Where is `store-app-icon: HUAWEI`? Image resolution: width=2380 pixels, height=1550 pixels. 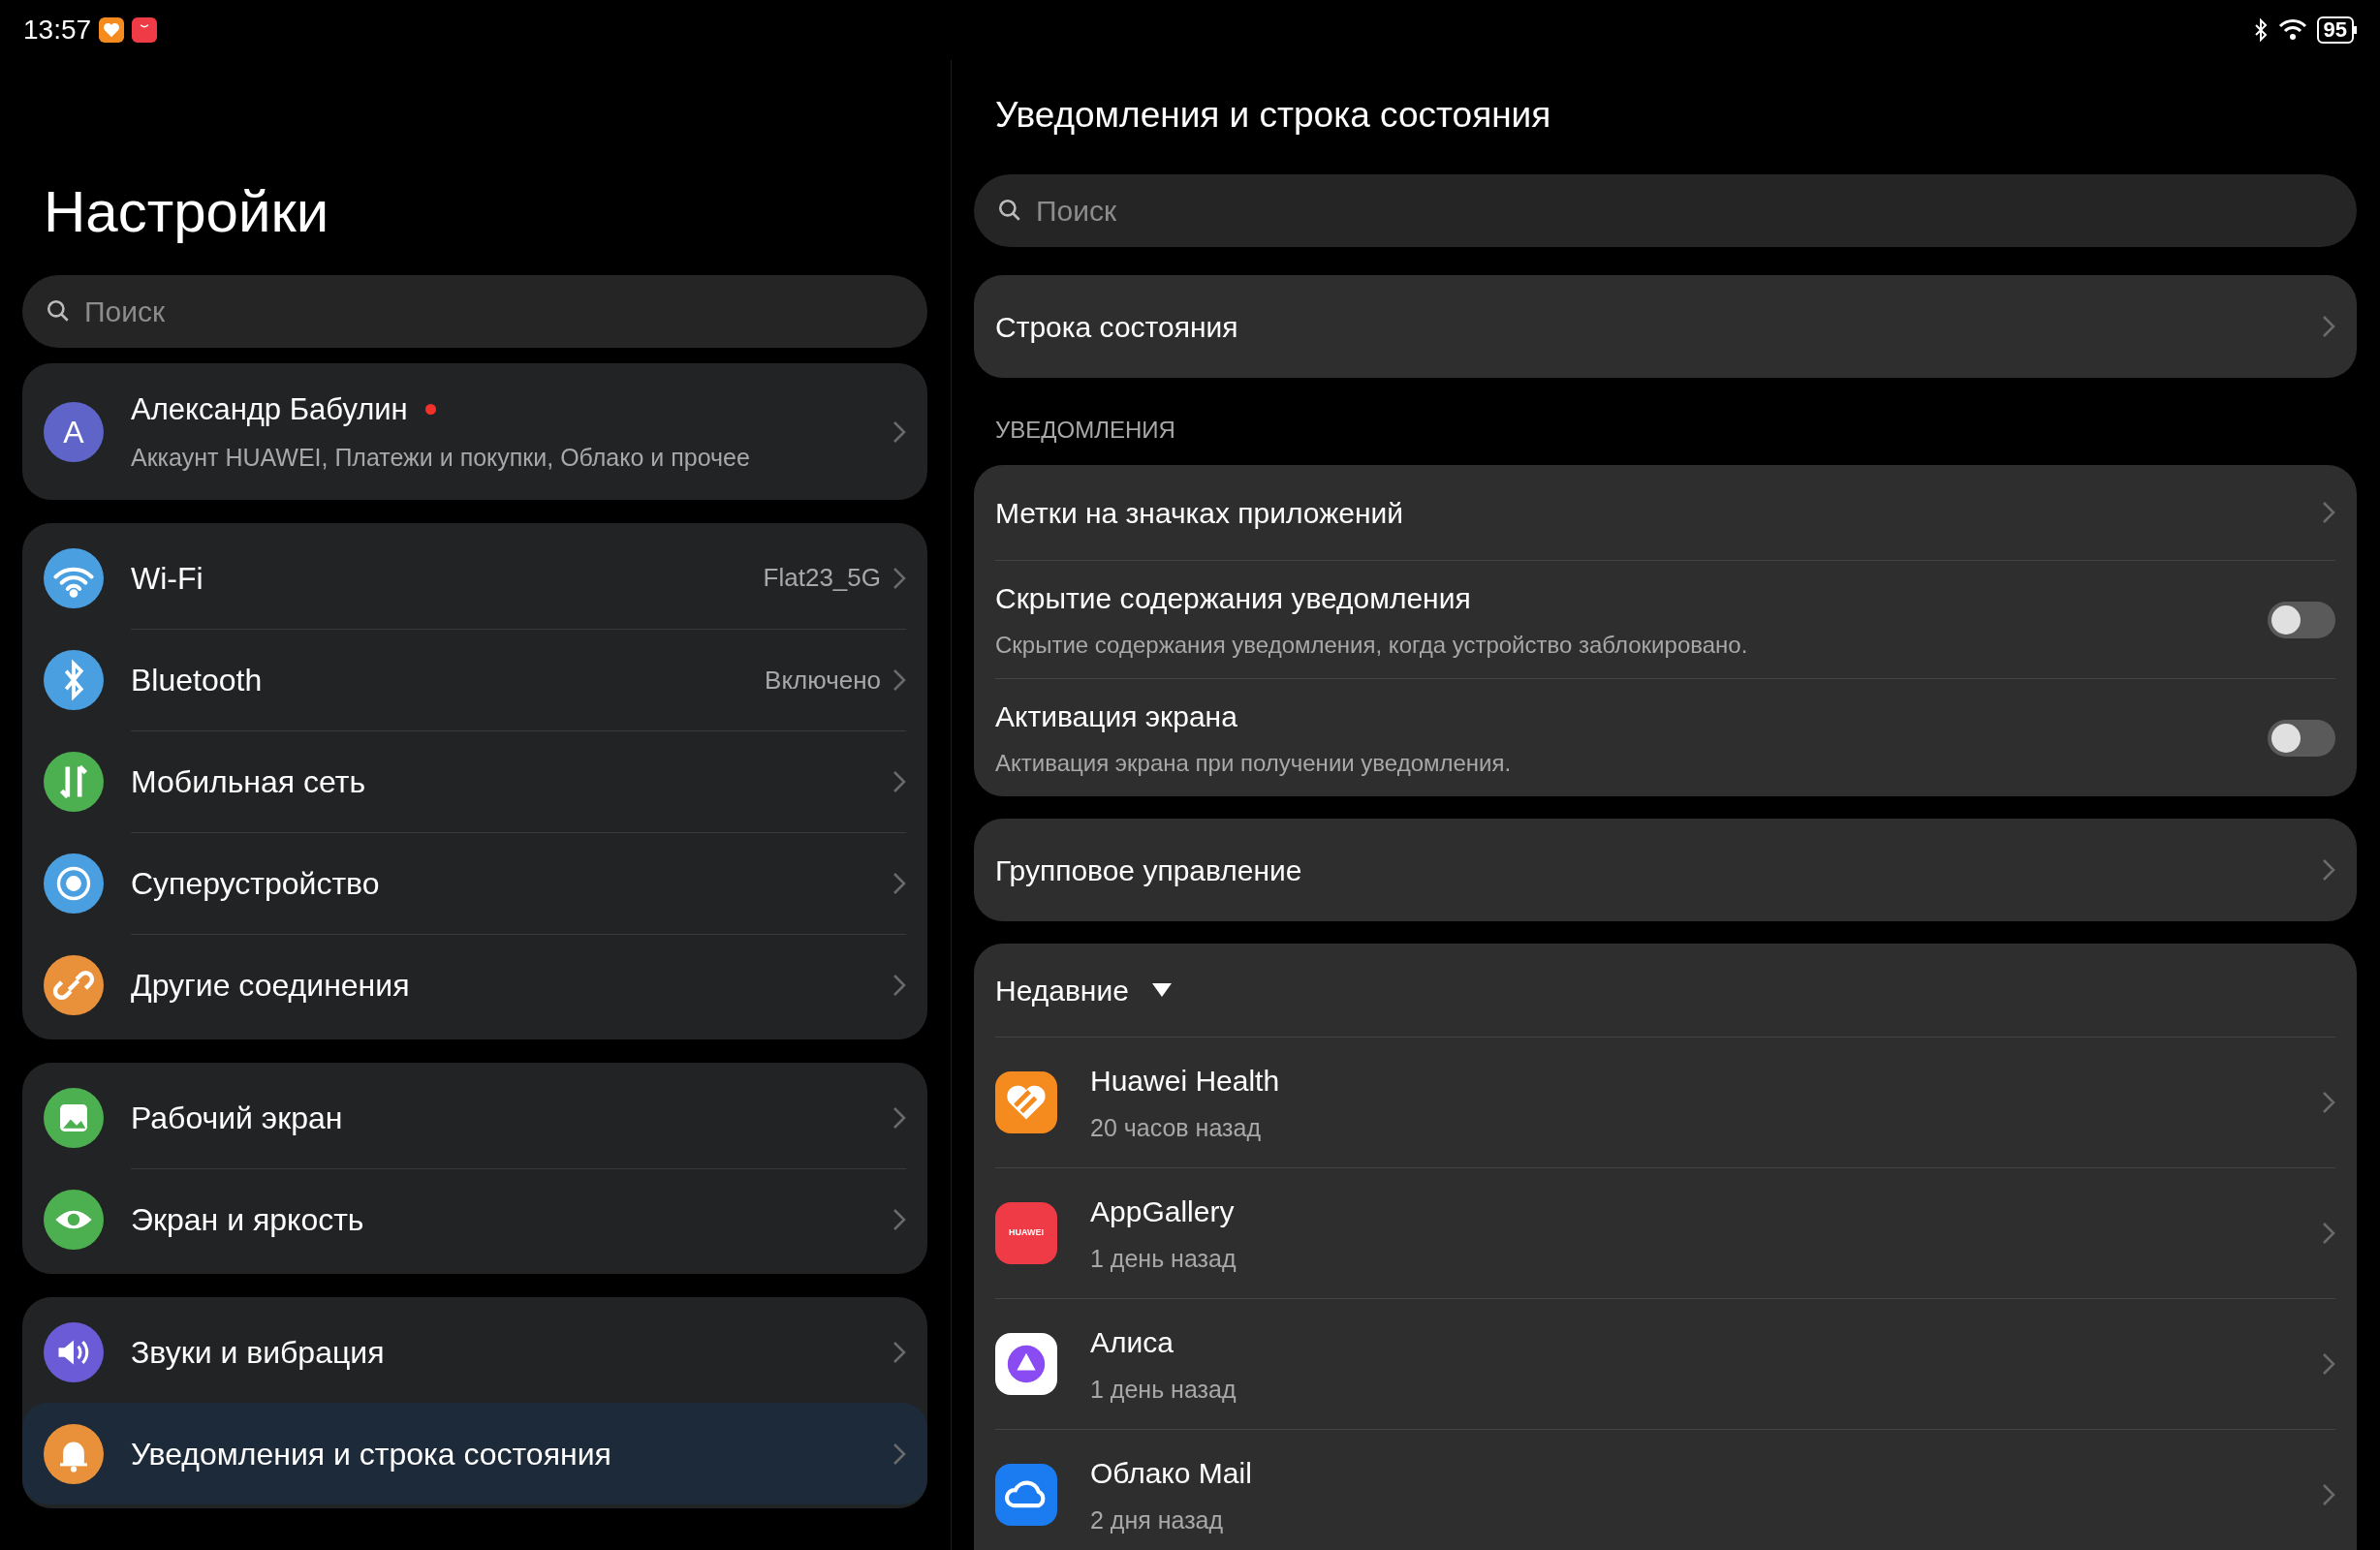 store-app-icon: HUAWEI is located at coordinates (1026, 1233).